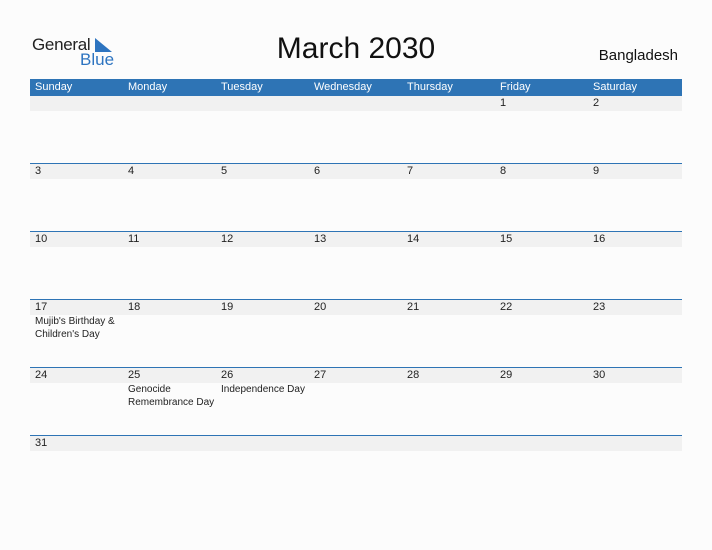 Image resolution: width=712 pixels, height=550 pixels. Describe the element at coordinates (356, 265) in the screenshot. I see `week-row: 10 11 12 13 14 15 16` at that location.